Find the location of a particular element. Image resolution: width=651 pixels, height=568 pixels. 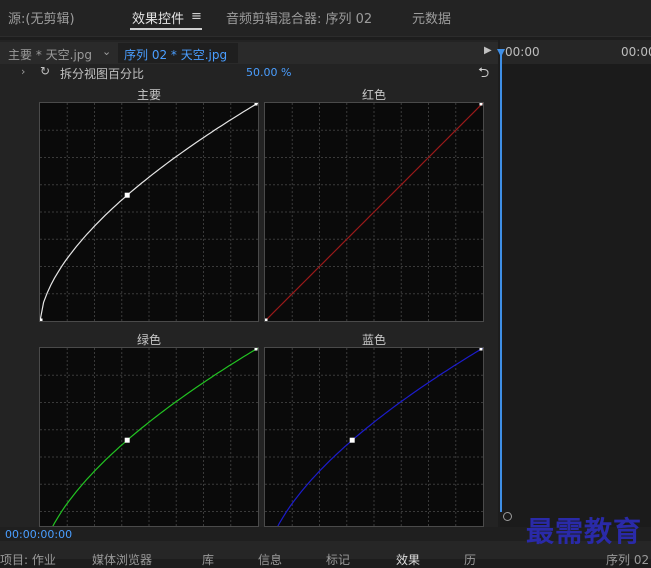

property-label: 拆分视图百分比 is located at coordinates (102, 74).